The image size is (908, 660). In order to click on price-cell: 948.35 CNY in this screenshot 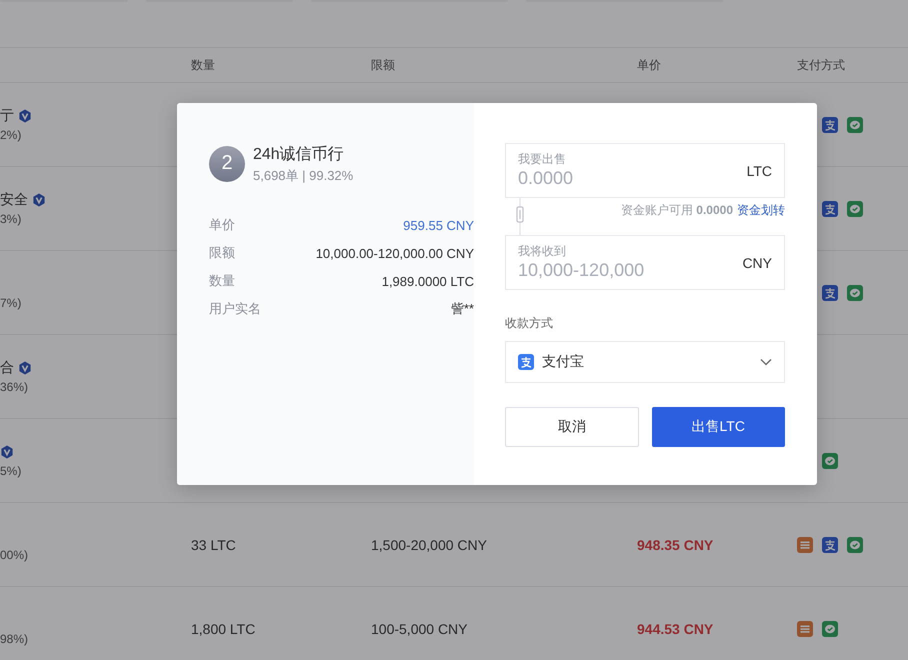, I will do `click(675, 544)`.